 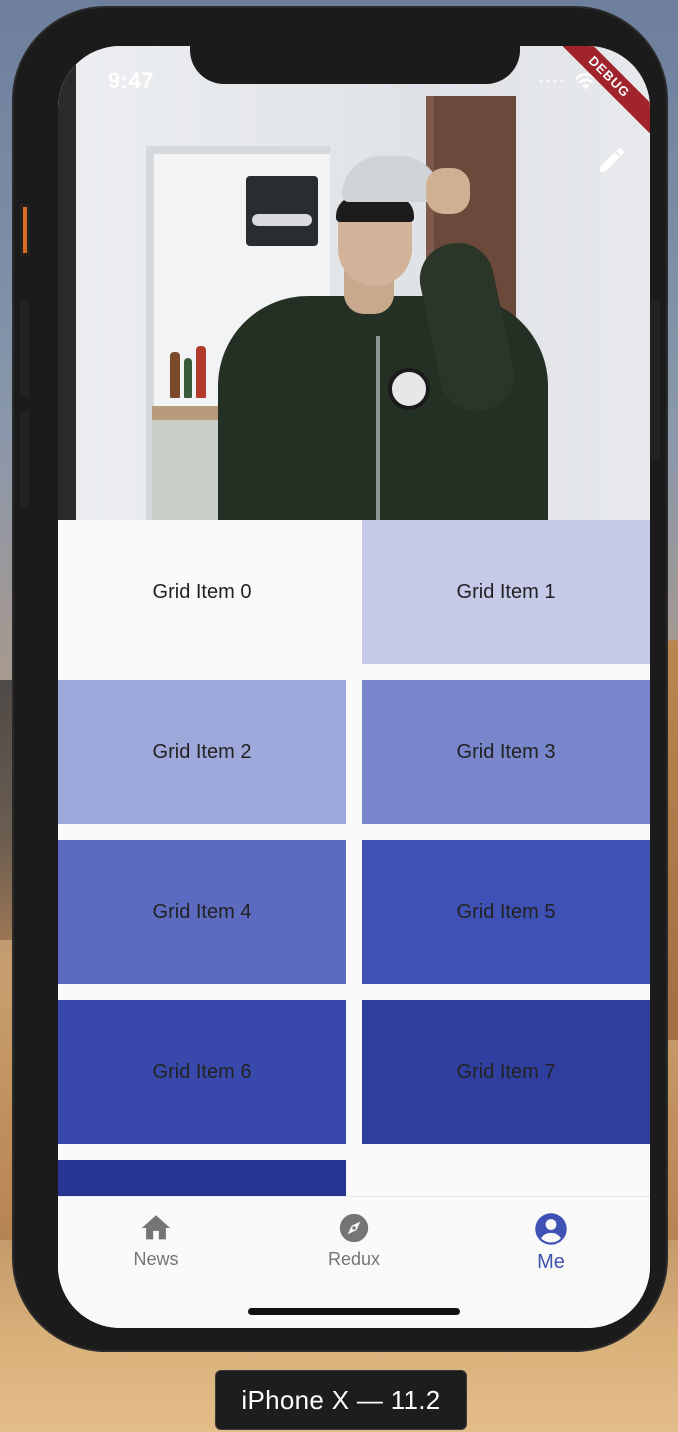 I want to click on grid-item: Grid Item 3, so click(x=506, y=752).